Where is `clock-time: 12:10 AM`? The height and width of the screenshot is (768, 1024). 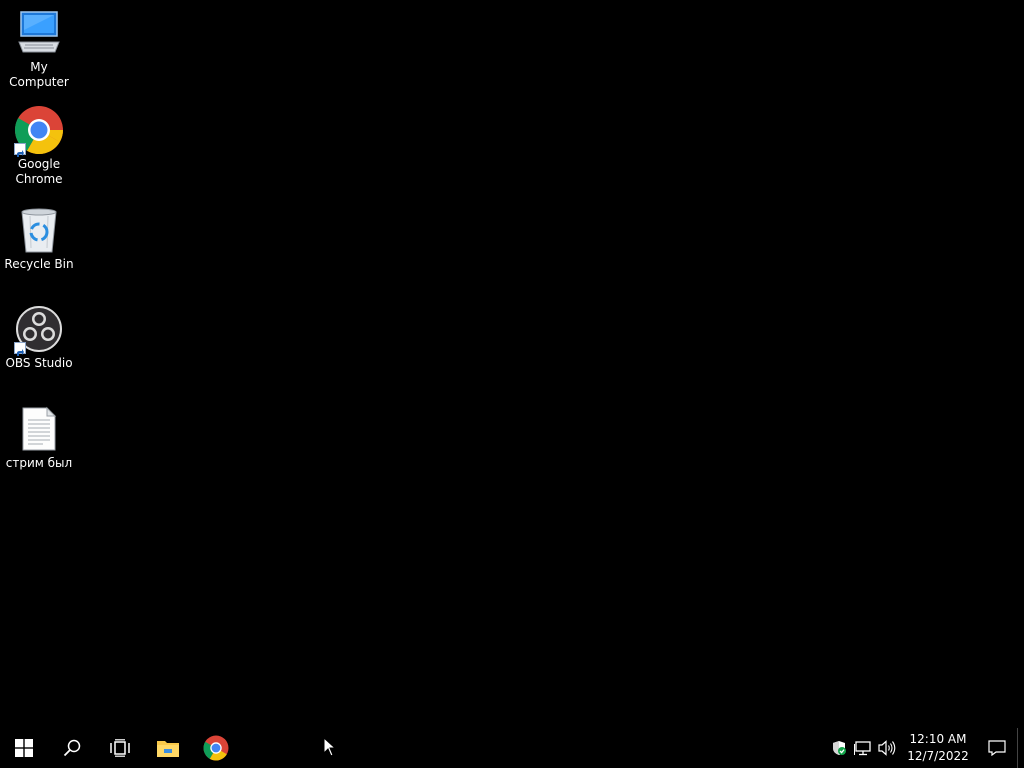 clock-time: 12:10 AM is located at coordinates (938, 739).